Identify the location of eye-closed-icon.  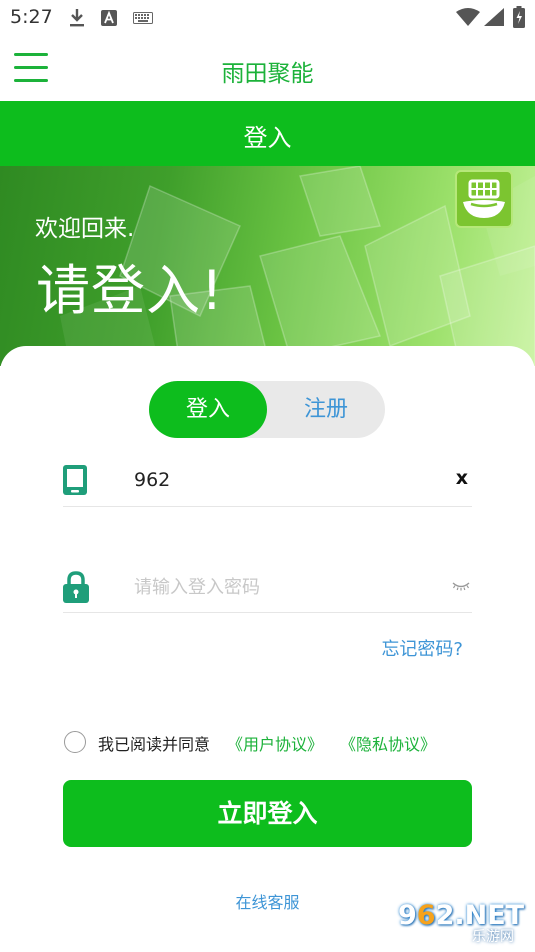
(461, 586).